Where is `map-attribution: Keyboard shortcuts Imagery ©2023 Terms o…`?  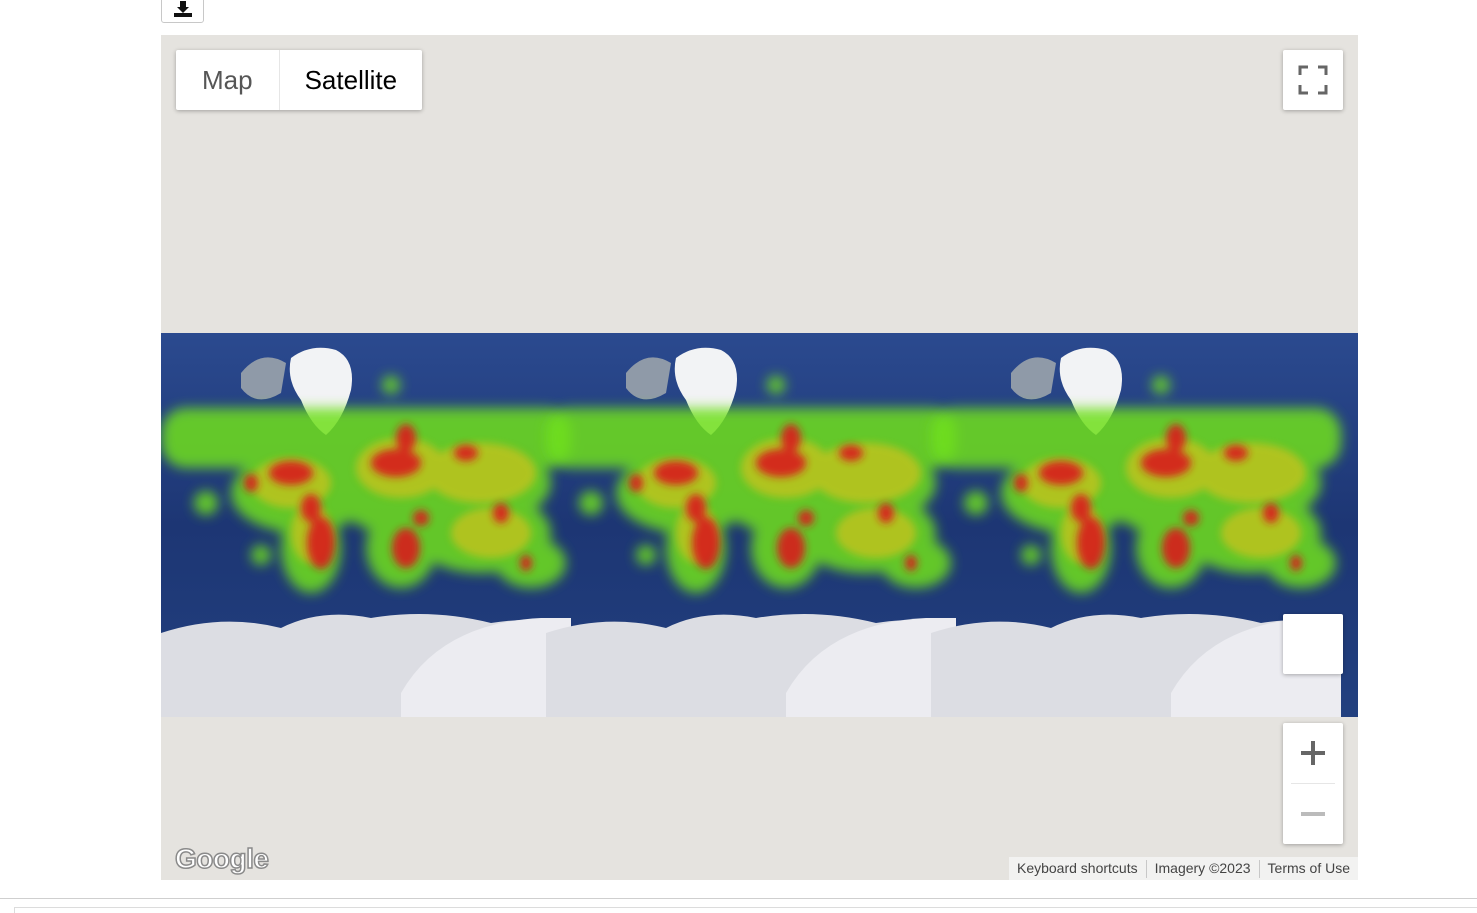 map-attribution: Keyboard shortcuts Imagery ©2023 Terms o… is located at coordinates (1183, 868).